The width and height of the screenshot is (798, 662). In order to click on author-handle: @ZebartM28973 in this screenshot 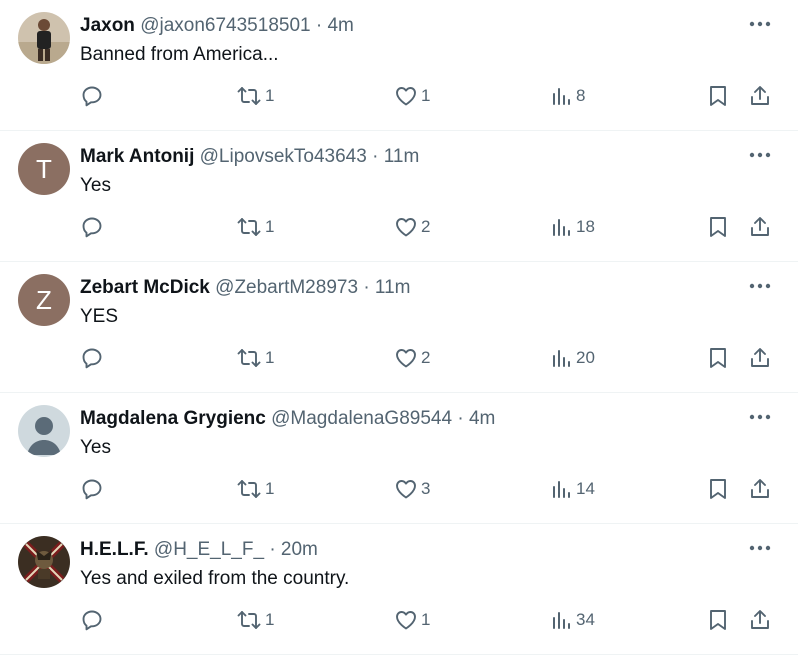, I will do `click(286, 287)`.